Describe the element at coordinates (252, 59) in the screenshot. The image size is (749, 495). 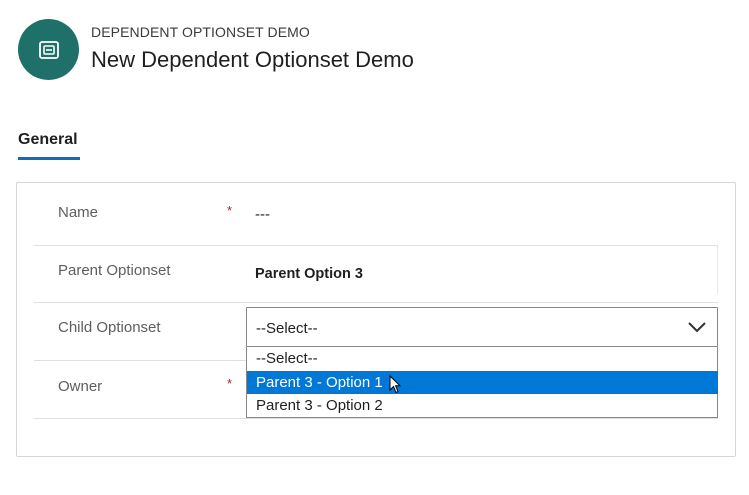
I see `record-title: New Dependent Optionset Demo` at that location.